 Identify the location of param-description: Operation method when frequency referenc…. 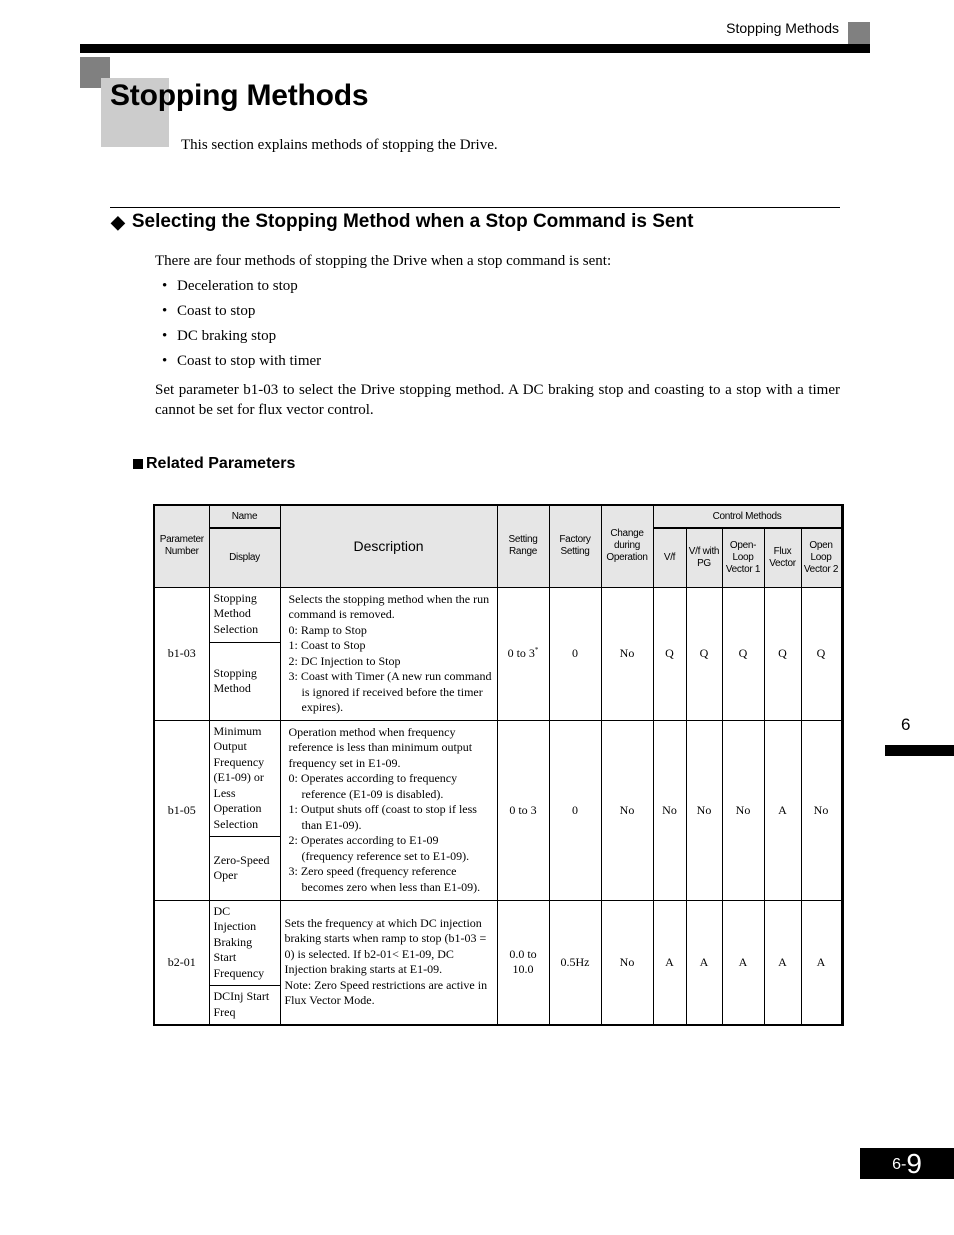
(388, 810).